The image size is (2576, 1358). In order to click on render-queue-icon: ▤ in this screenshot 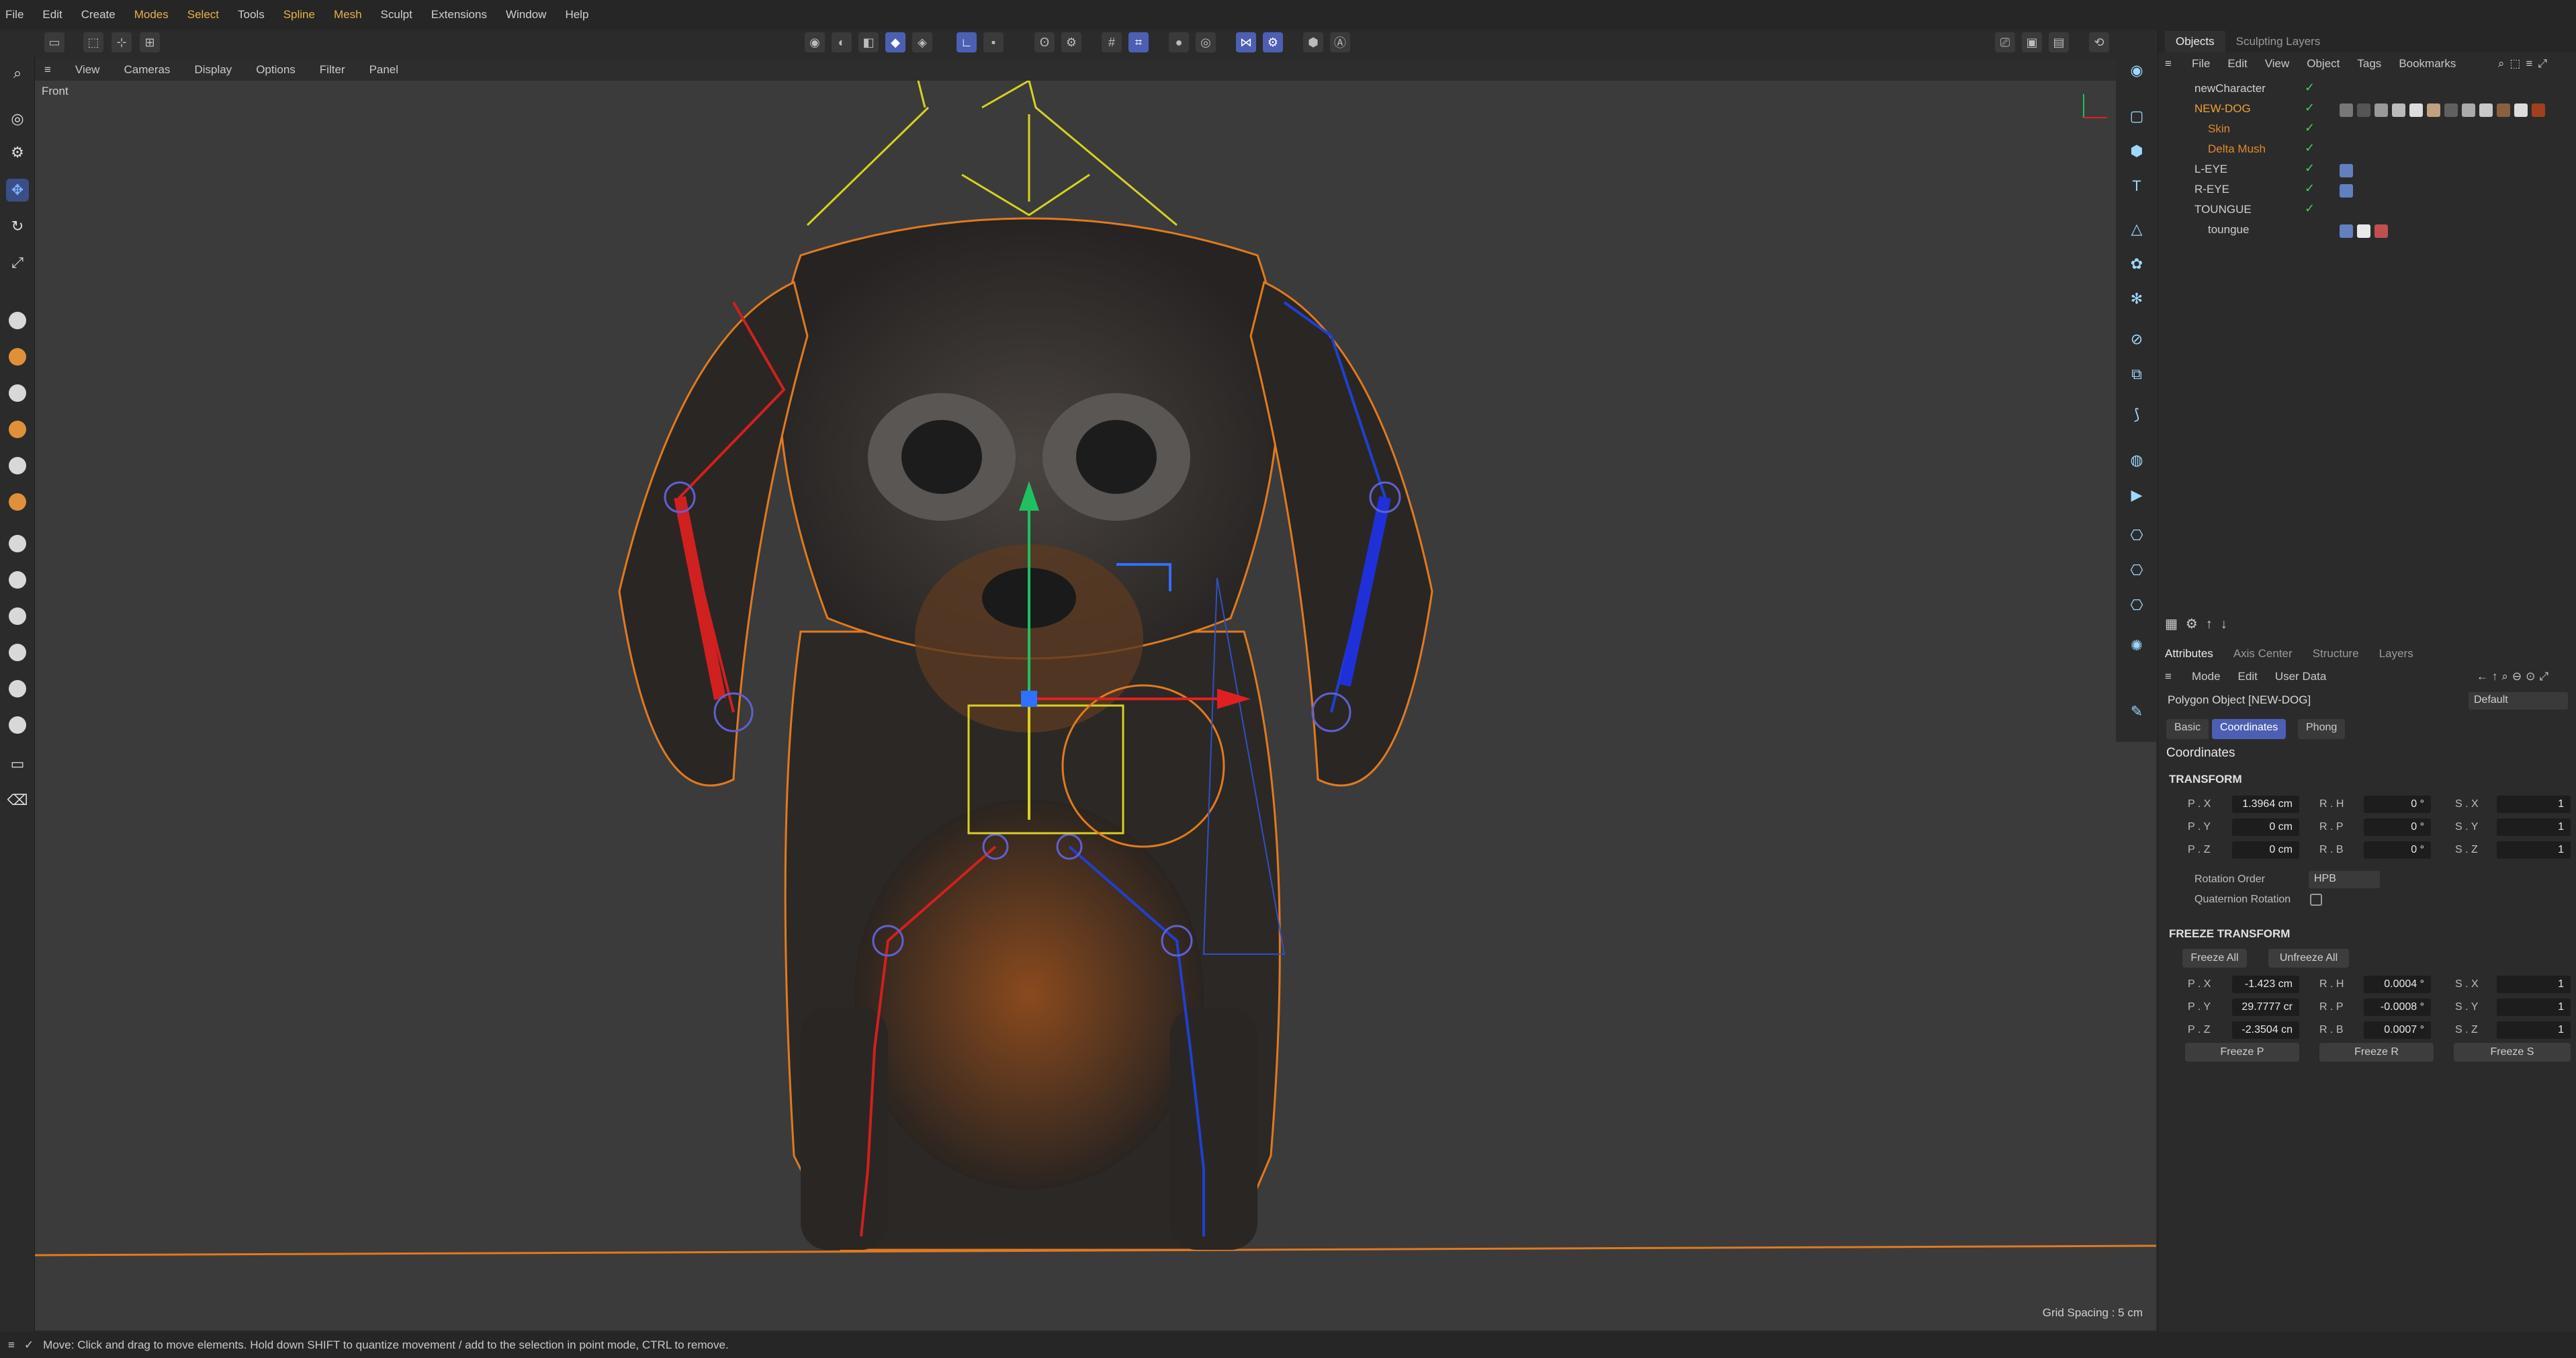, I will do `click(2059, 42)`.